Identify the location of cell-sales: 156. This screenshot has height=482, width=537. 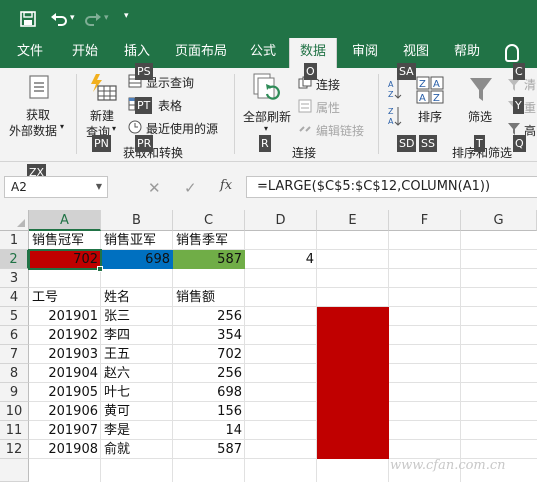
(209, 411).